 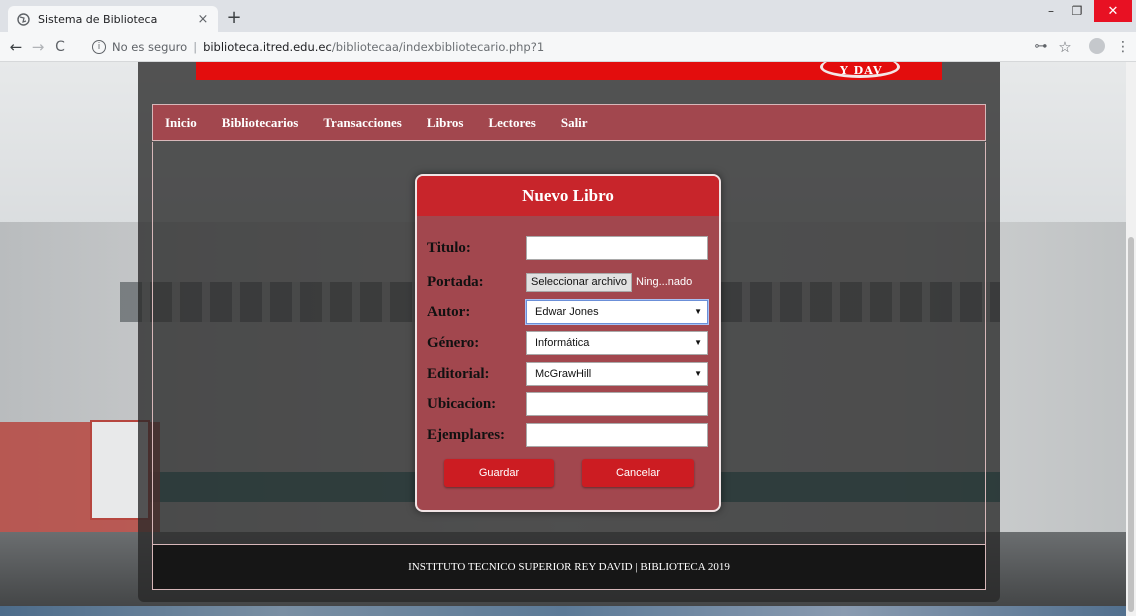 I want to click on menu-item-inicio: Inicio, so click(x=181, y=123).